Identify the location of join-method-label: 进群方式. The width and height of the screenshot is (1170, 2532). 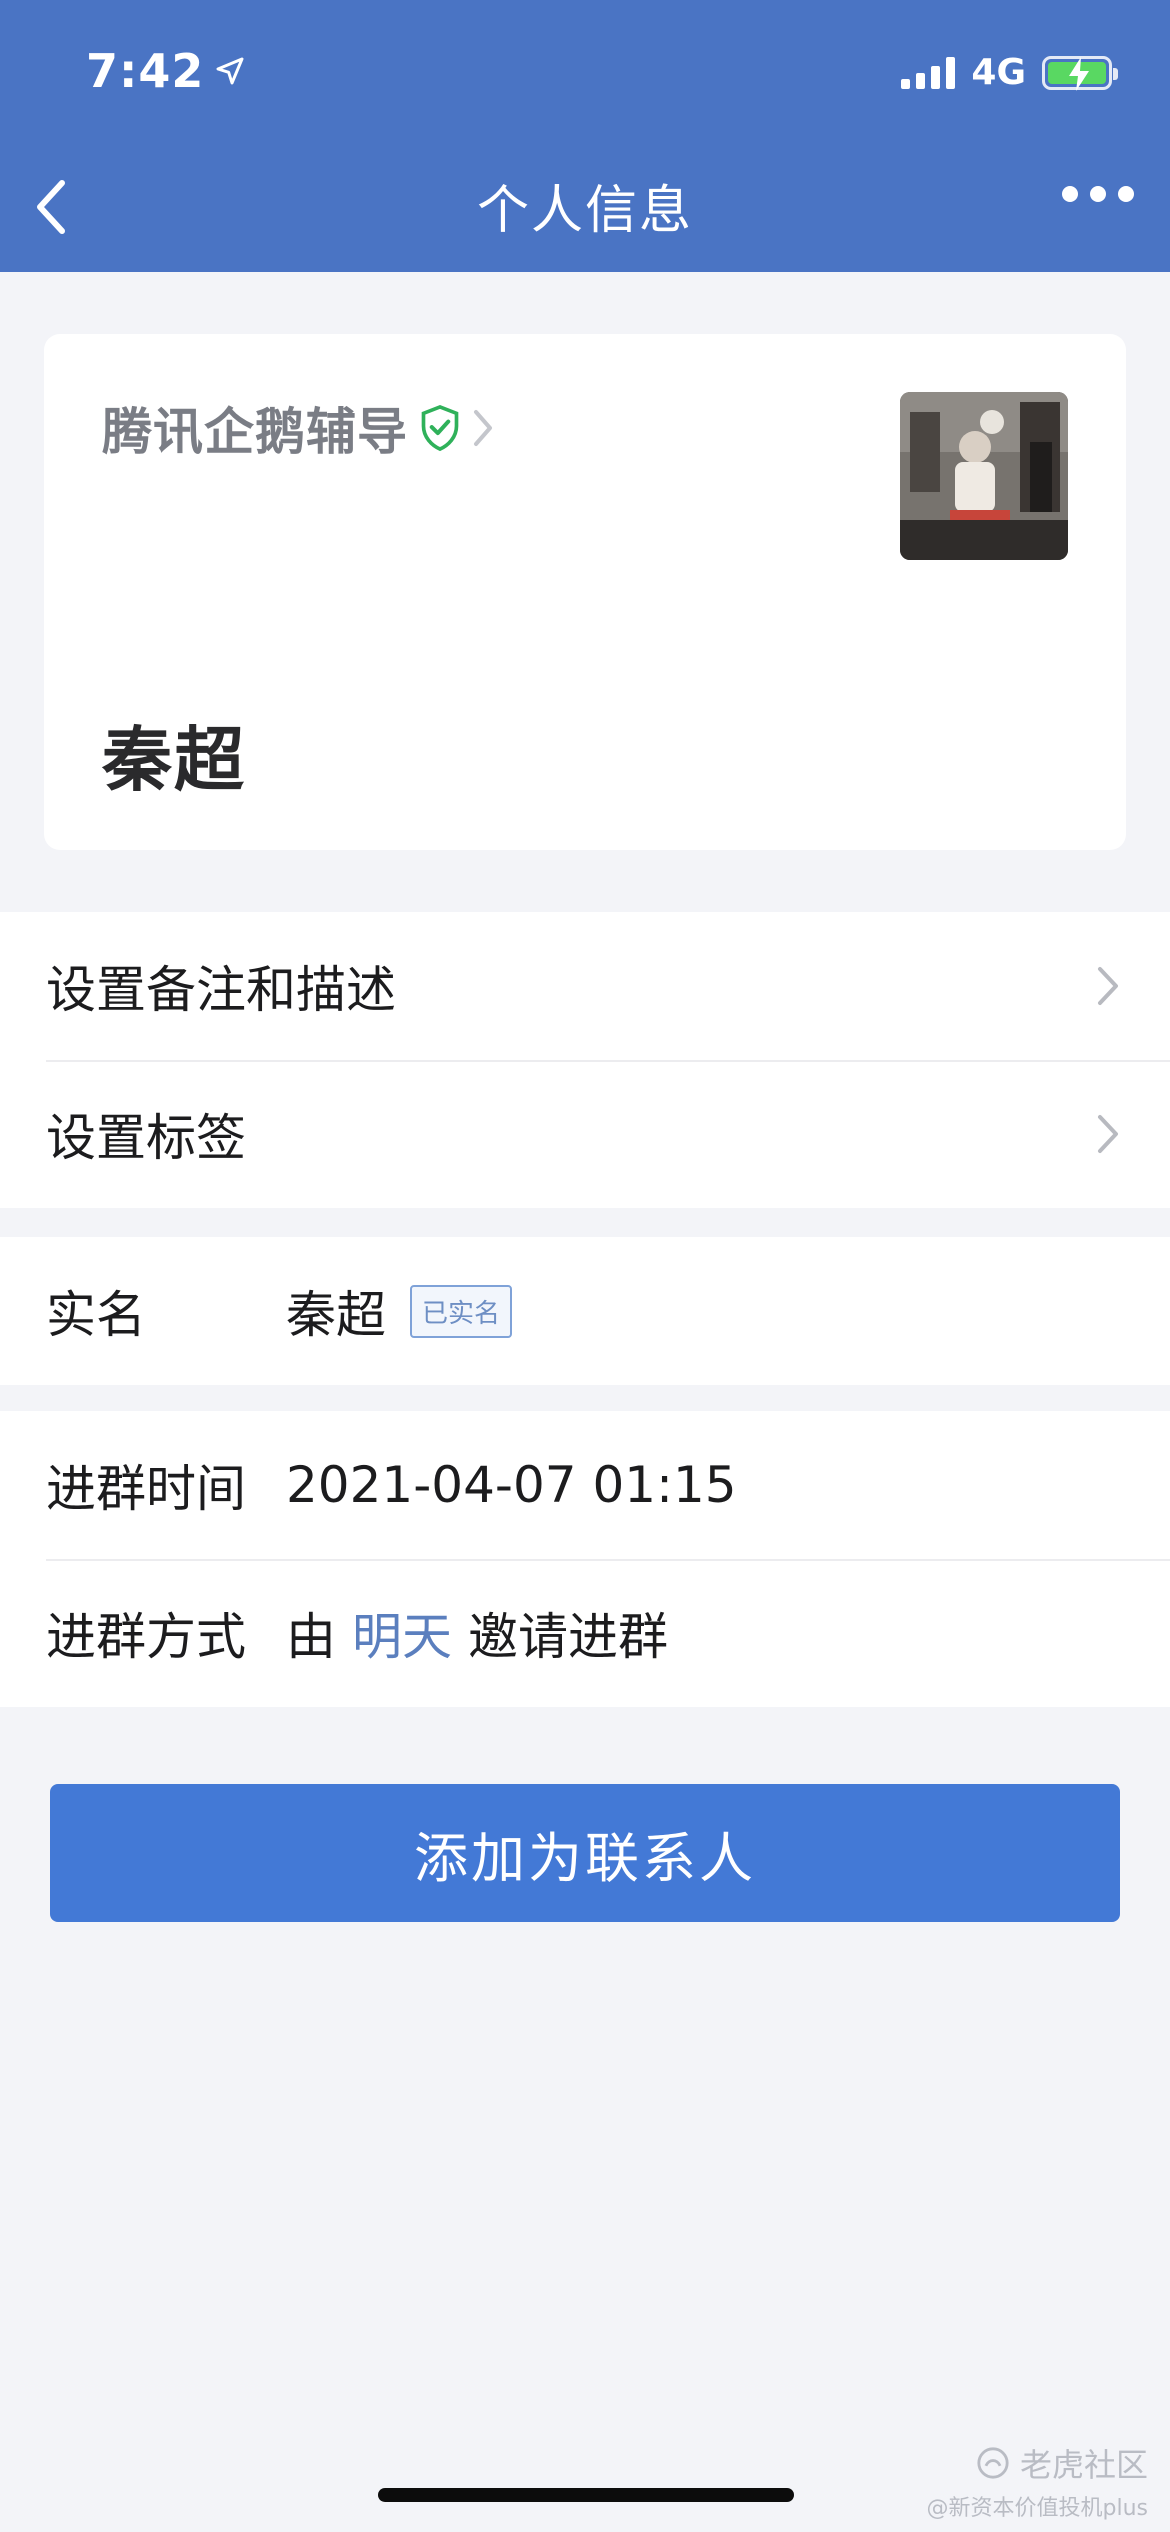
(146, 1637).